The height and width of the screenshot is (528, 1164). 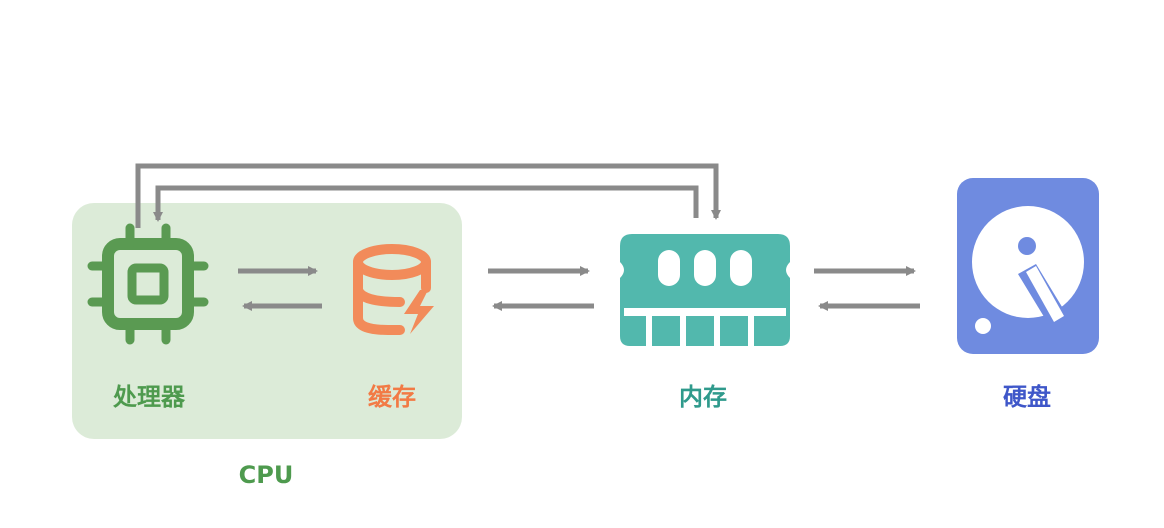 What do you see at coordinates (392, 397) in the screenshot?
I see `cache-label: 缓存` at bounding box center [392, 397].